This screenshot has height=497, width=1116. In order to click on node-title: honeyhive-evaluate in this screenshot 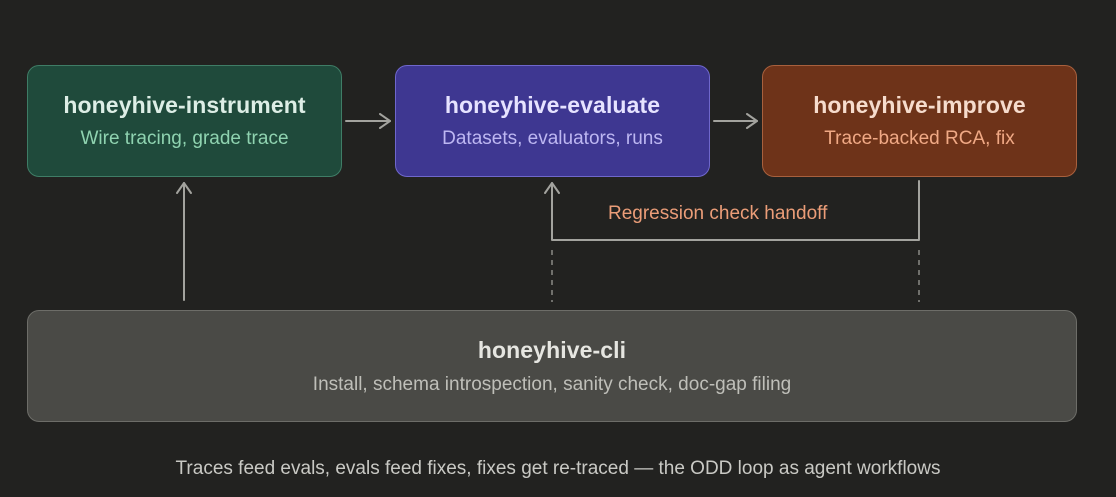, I will do `click(552, 105)`.